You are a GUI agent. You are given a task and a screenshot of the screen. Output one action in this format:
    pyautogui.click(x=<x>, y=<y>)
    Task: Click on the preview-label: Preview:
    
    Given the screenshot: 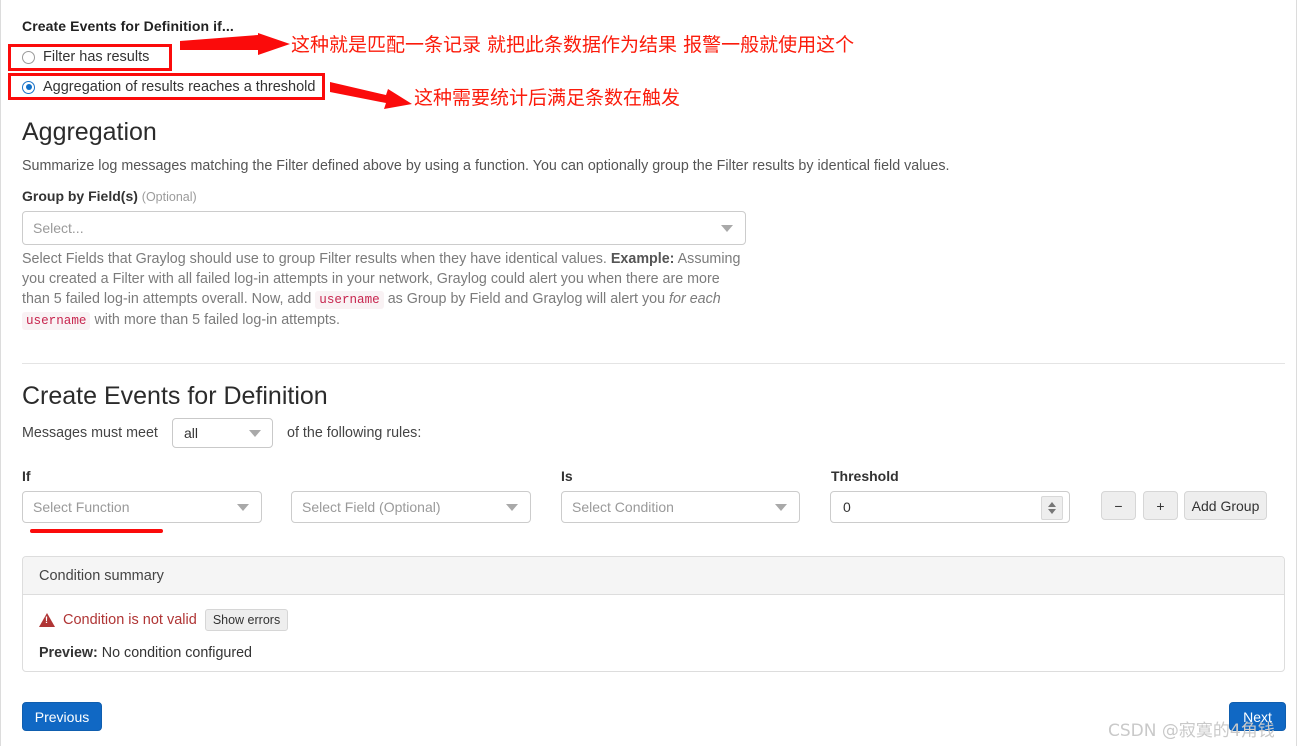 What is the action you would take?
    pyautogui.click(x=68, y=653)
    